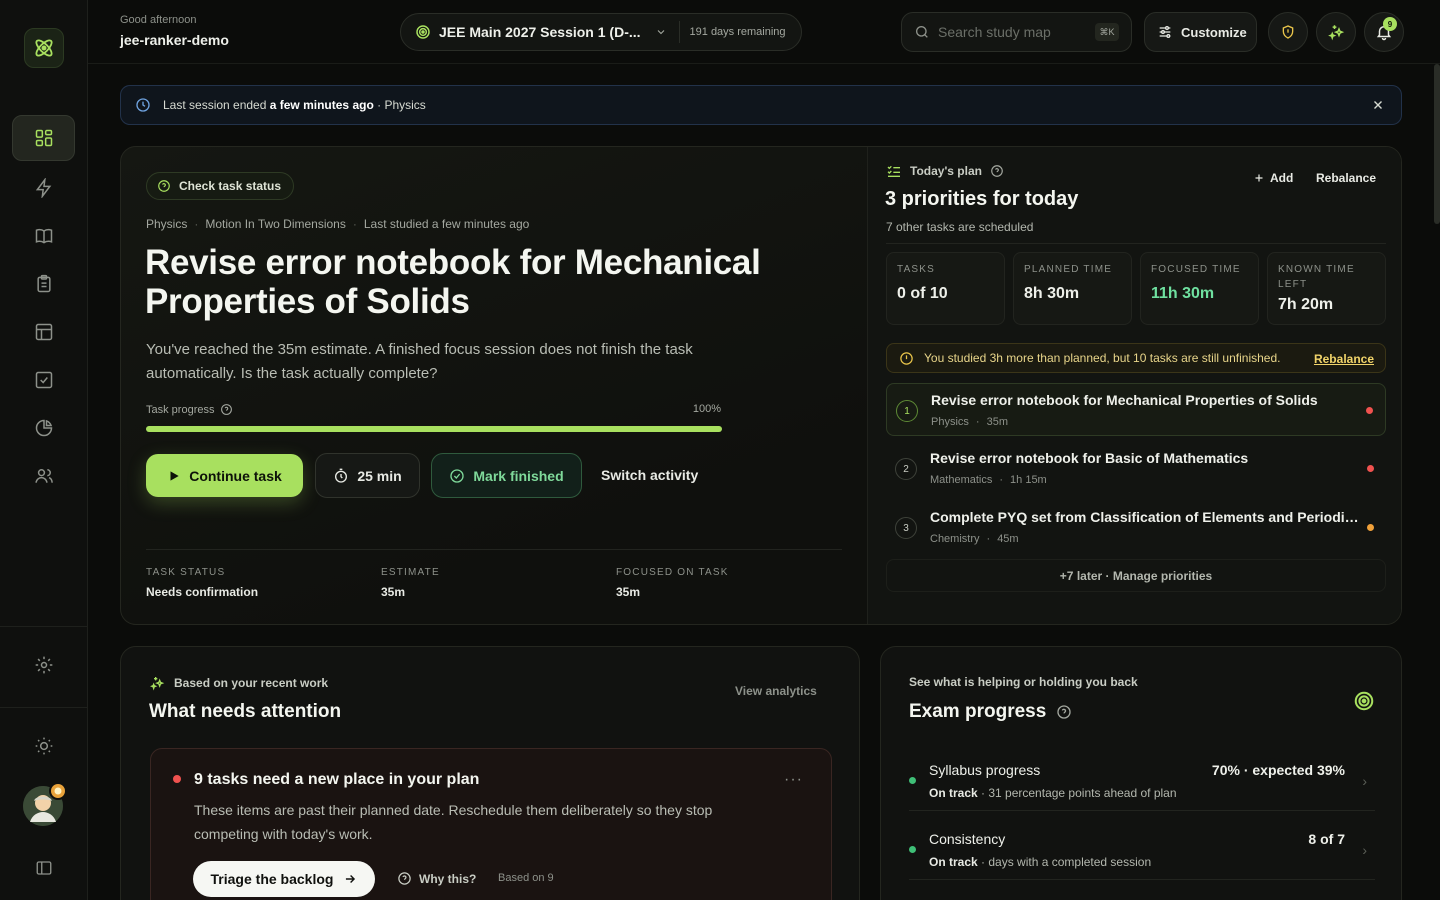 The width and height of the screenshot is (1440, 900). I want to click on continue-task-button: Continue task, so click(224, 475).